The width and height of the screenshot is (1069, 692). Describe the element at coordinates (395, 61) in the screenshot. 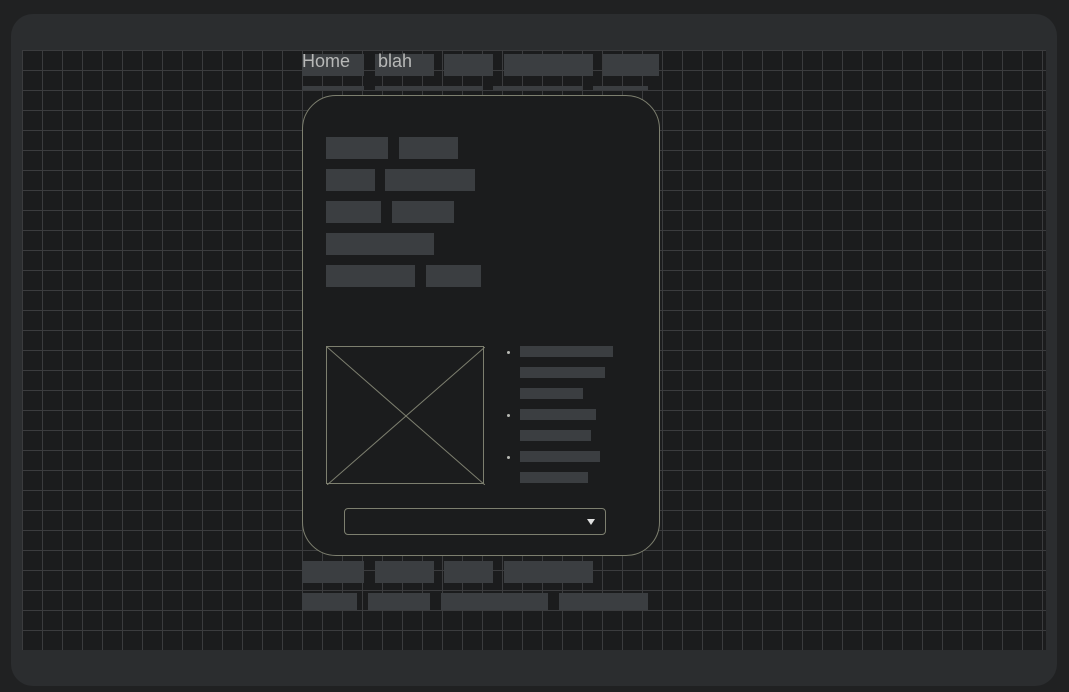

I see `nav-label-blah: blah` at that location.